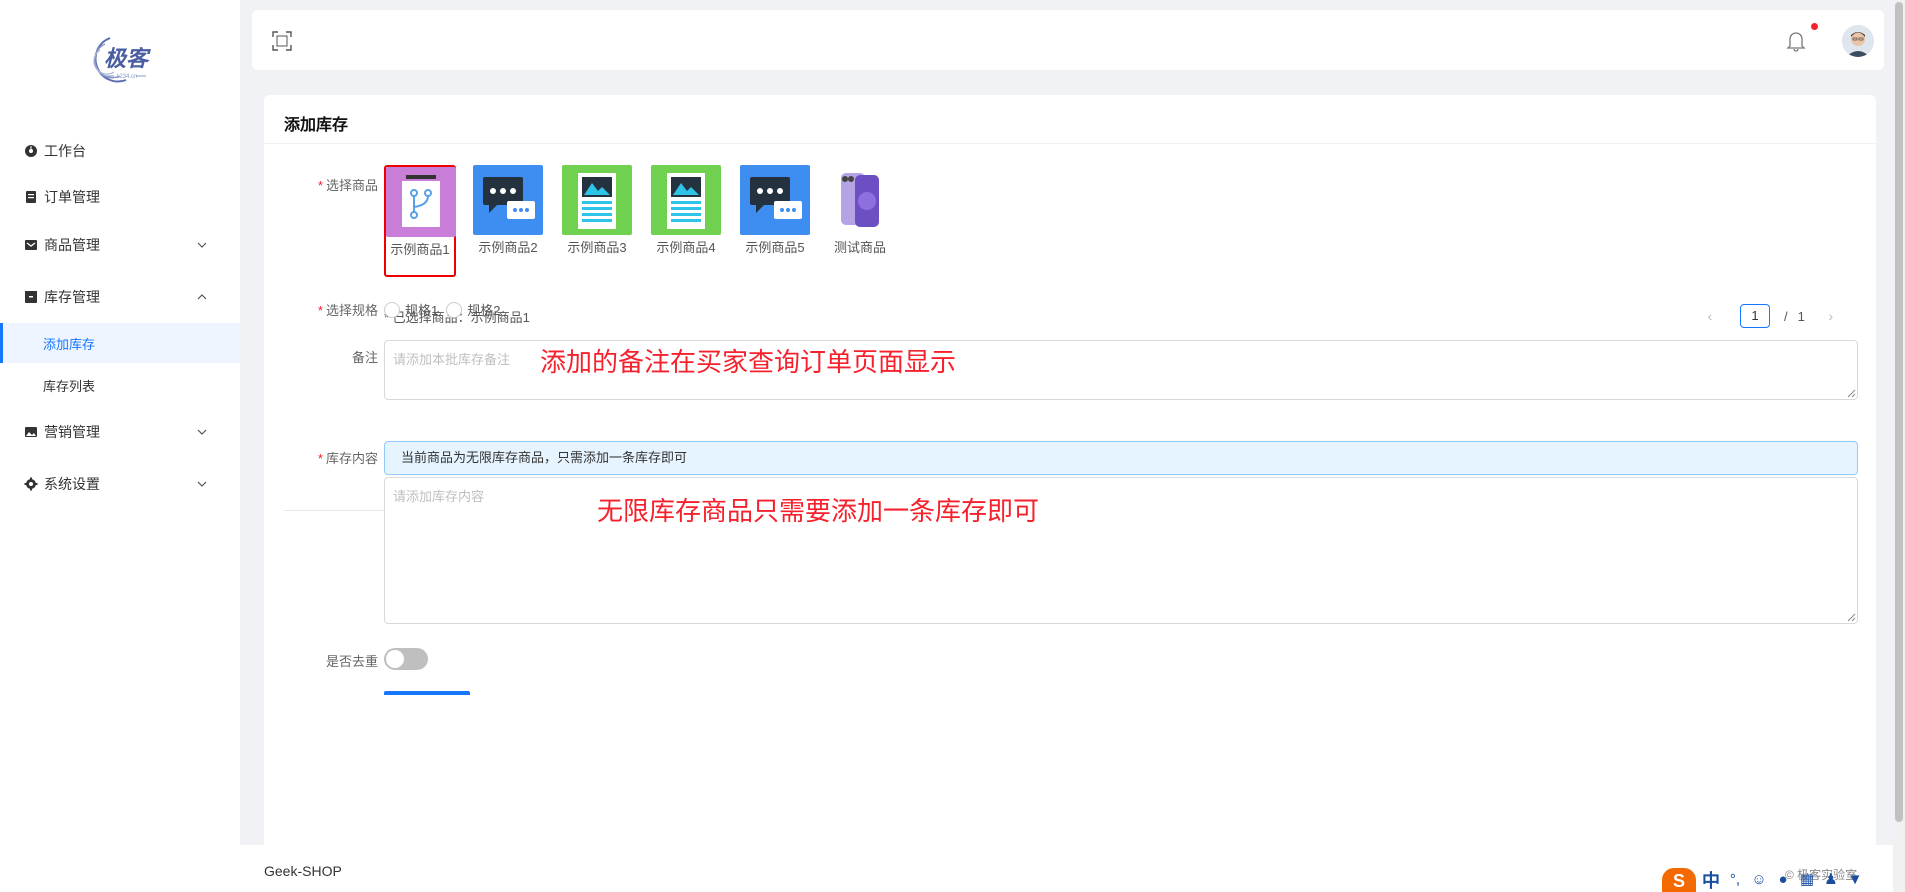 The height and width of the screenshot is (892, 1905). I want to click on submit-button, so click(427, 693).